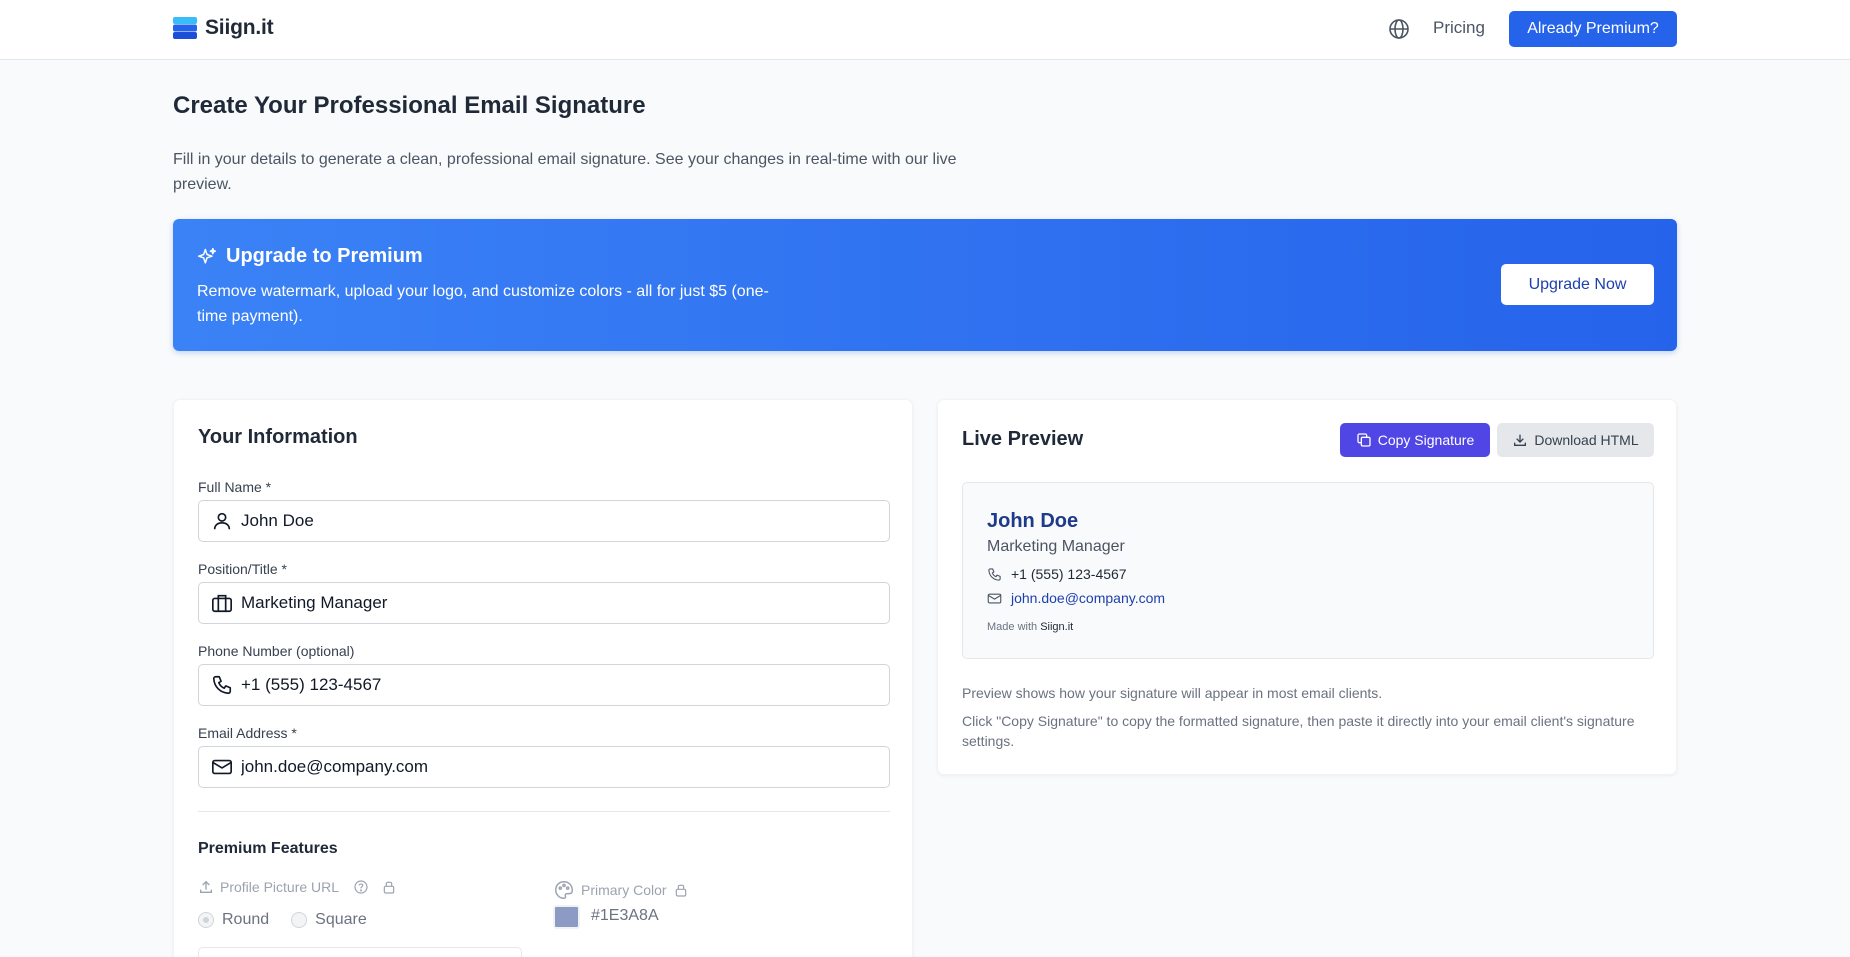 The image size is (1850, 957). I want to click on copy-signature-button: Copy Signature, so click(1415, 440).